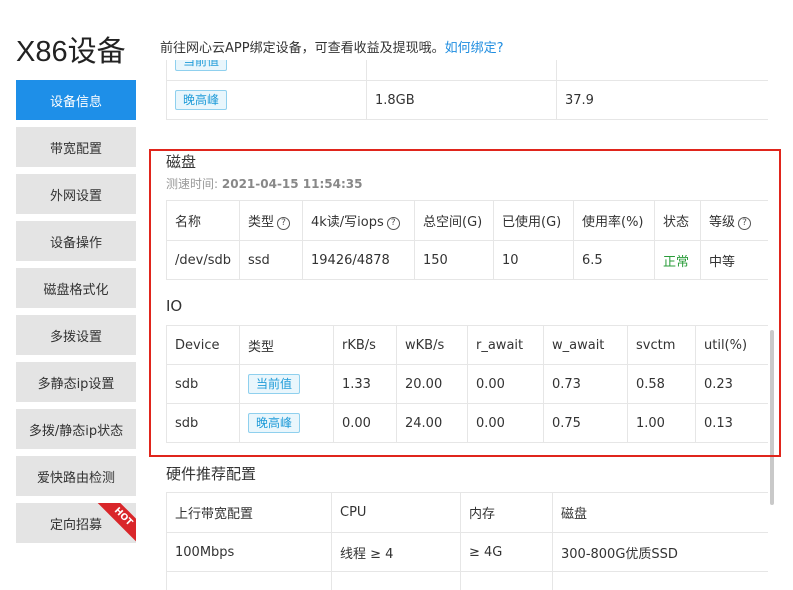 The height and width of the screenshot is (590, 793). I want to click on sidebar-item-label: 定向招募, so click(75, 525).